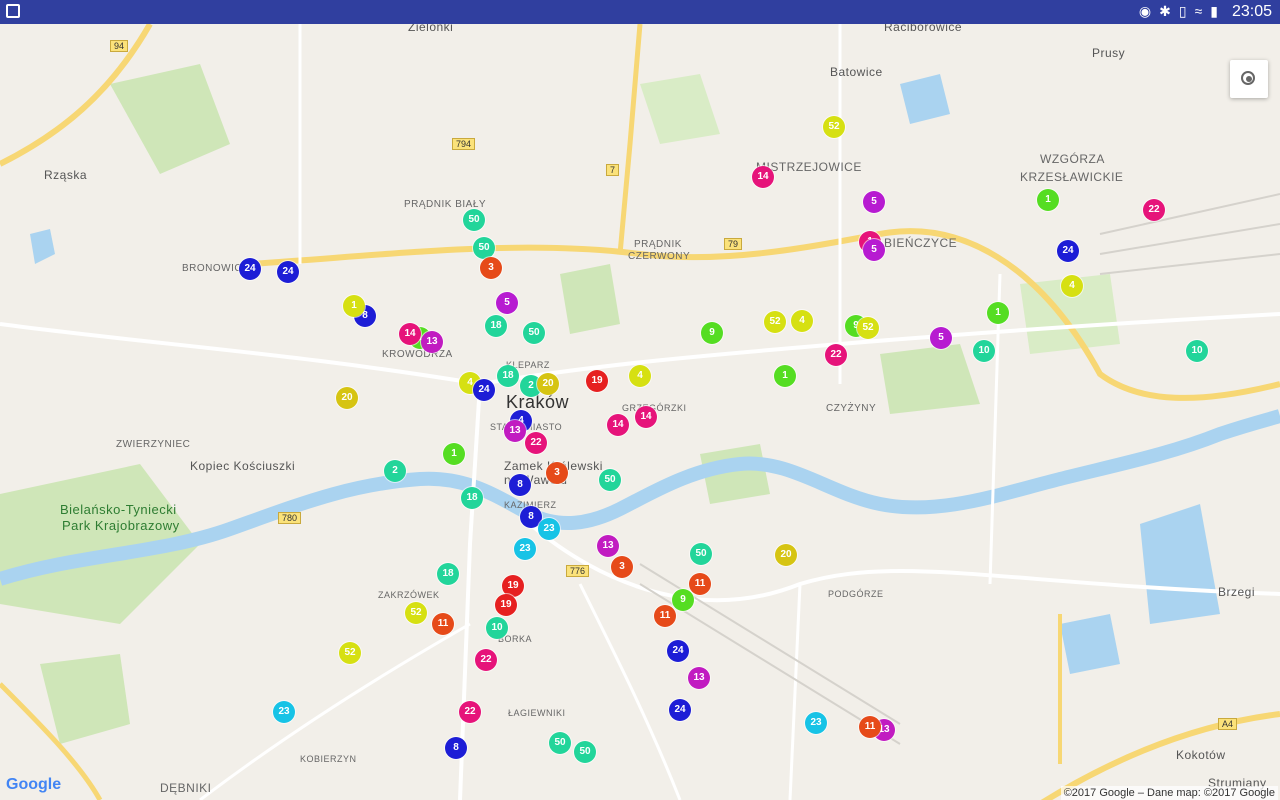 The image size is (1280, 800). I want to click on district-label: ZAKRZÓWEK, so click(409, 595).